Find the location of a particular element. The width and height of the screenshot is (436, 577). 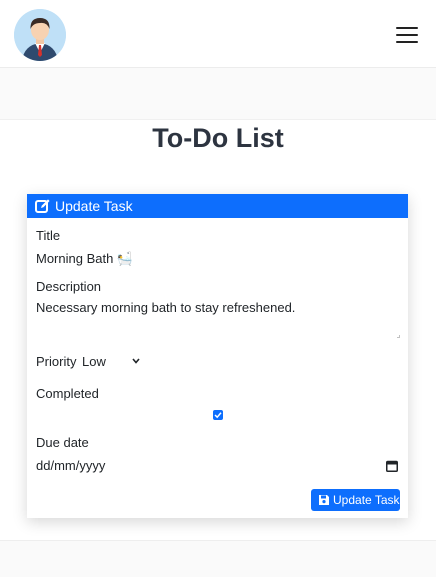

hamburger-menu-icon is located at coordinates (407, 35).